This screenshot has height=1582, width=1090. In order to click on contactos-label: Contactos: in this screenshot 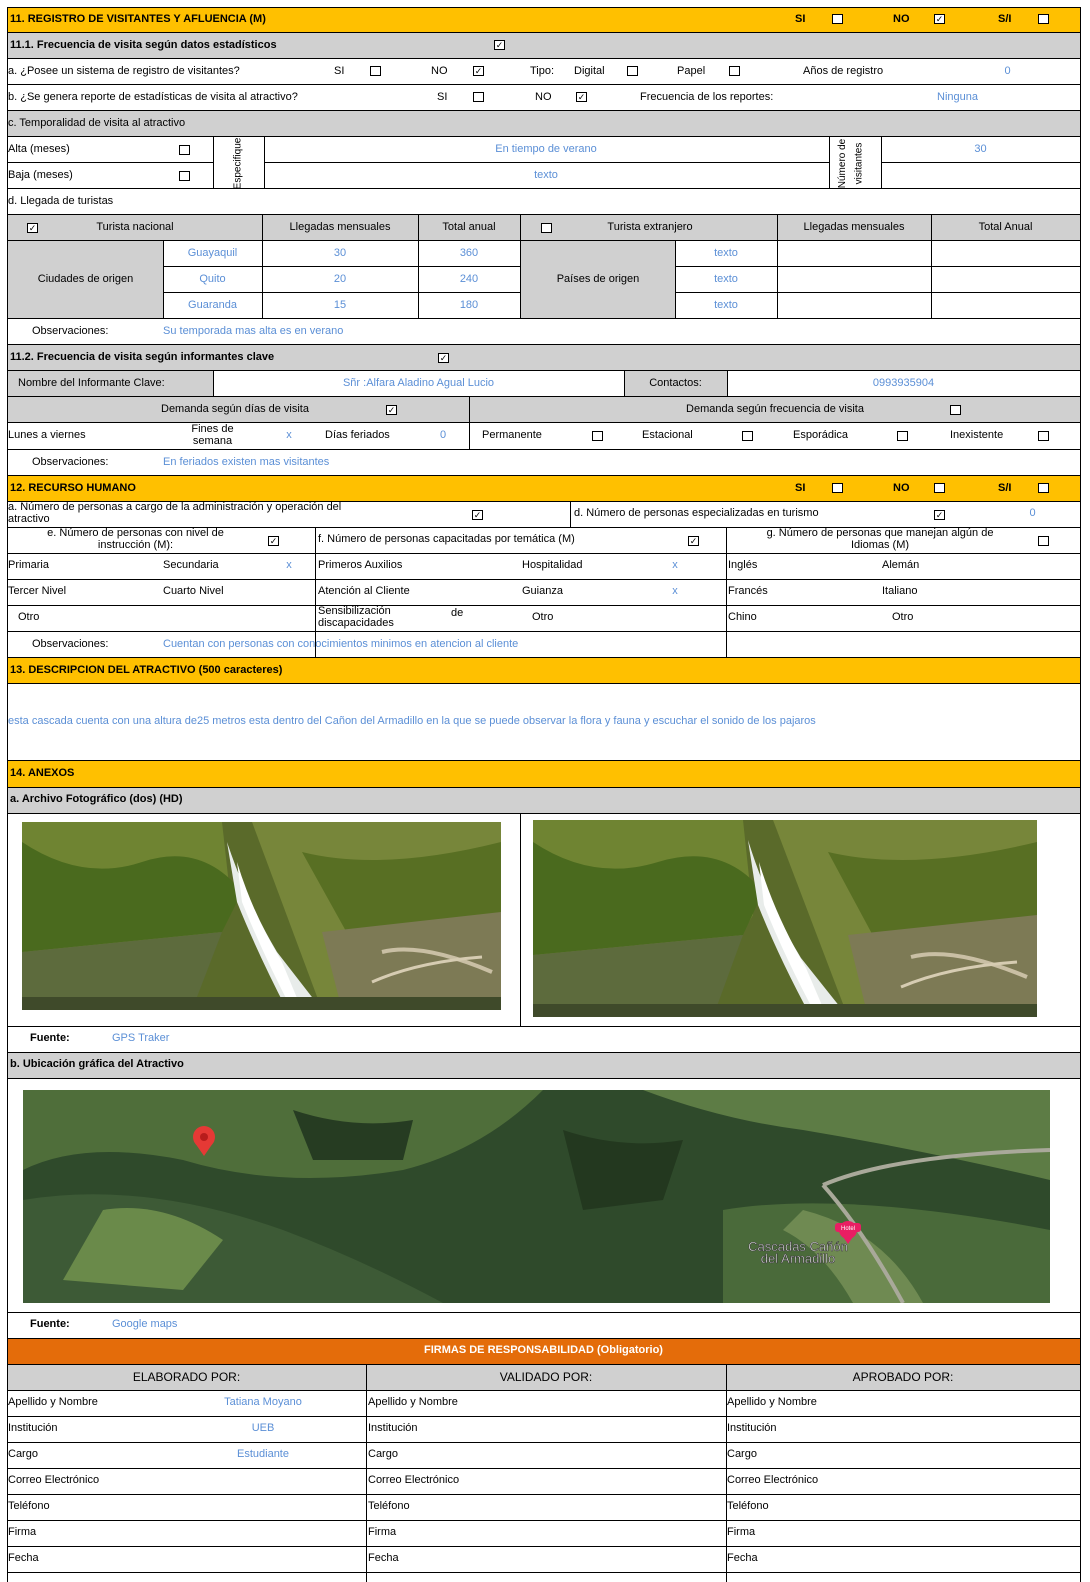, I will do `click(675, 382)`.